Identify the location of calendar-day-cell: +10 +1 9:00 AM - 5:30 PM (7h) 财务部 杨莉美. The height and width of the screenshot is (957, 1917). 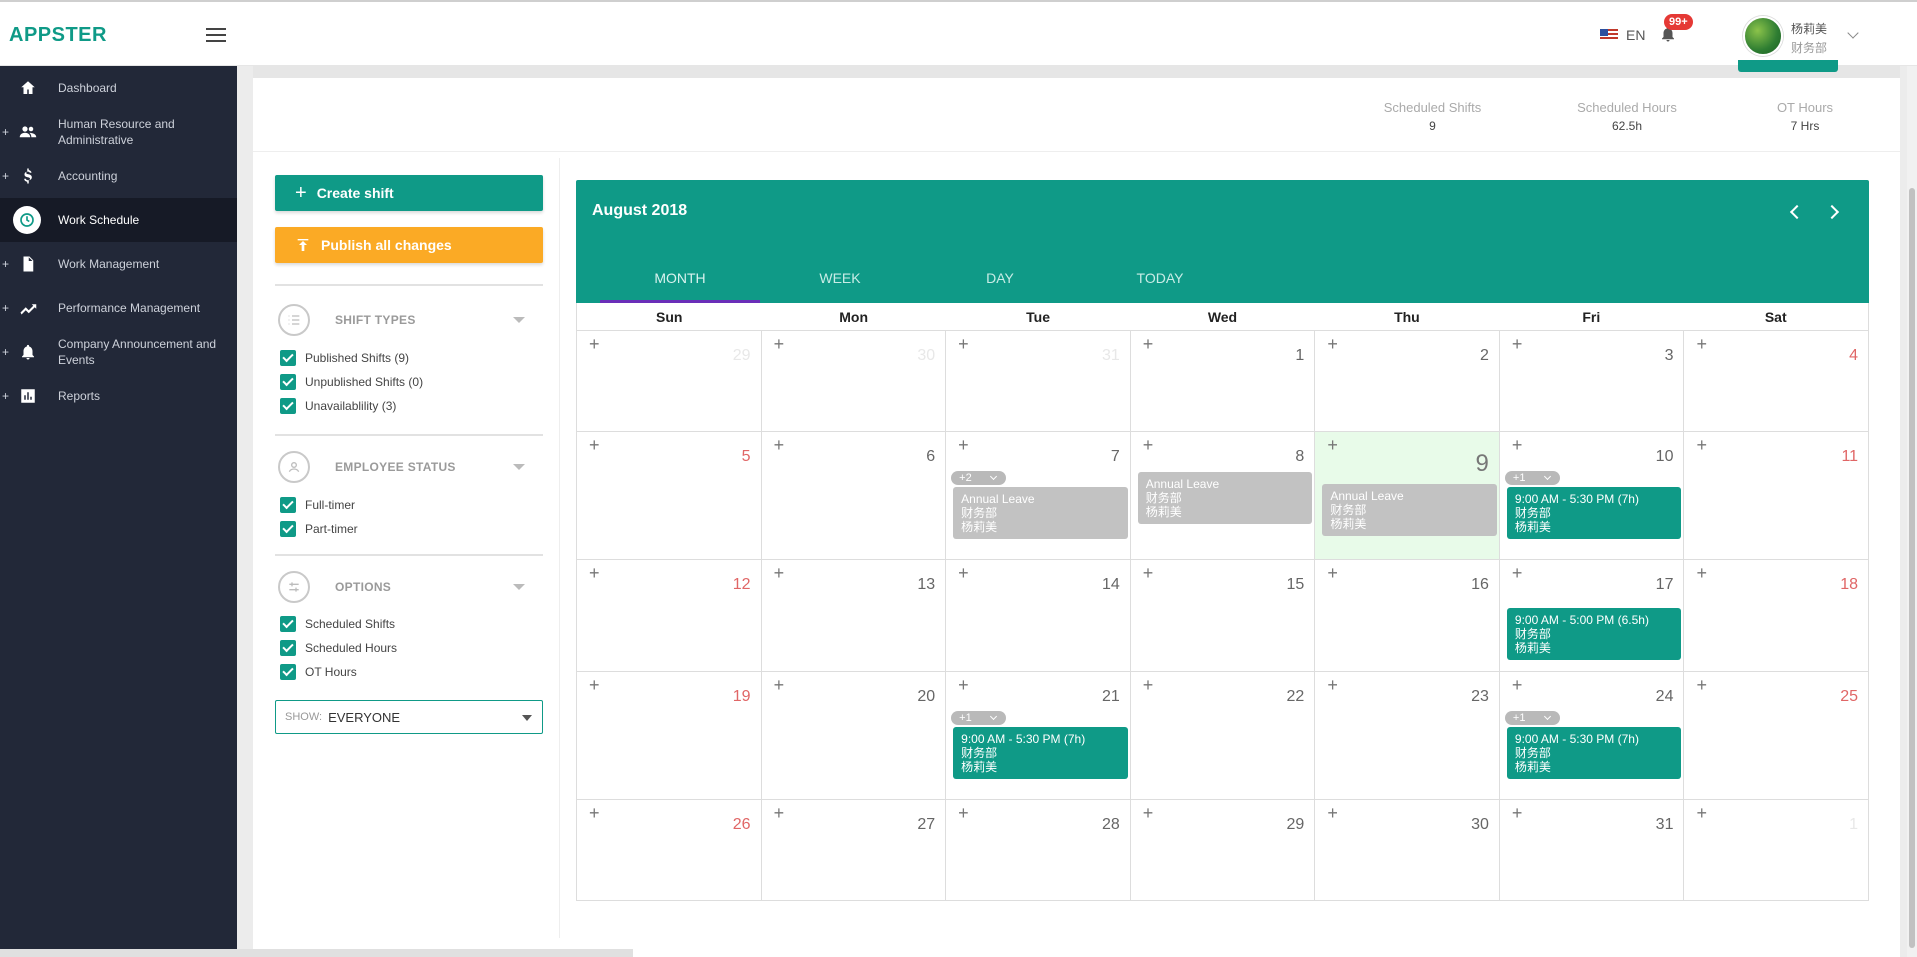
(1592, 495).